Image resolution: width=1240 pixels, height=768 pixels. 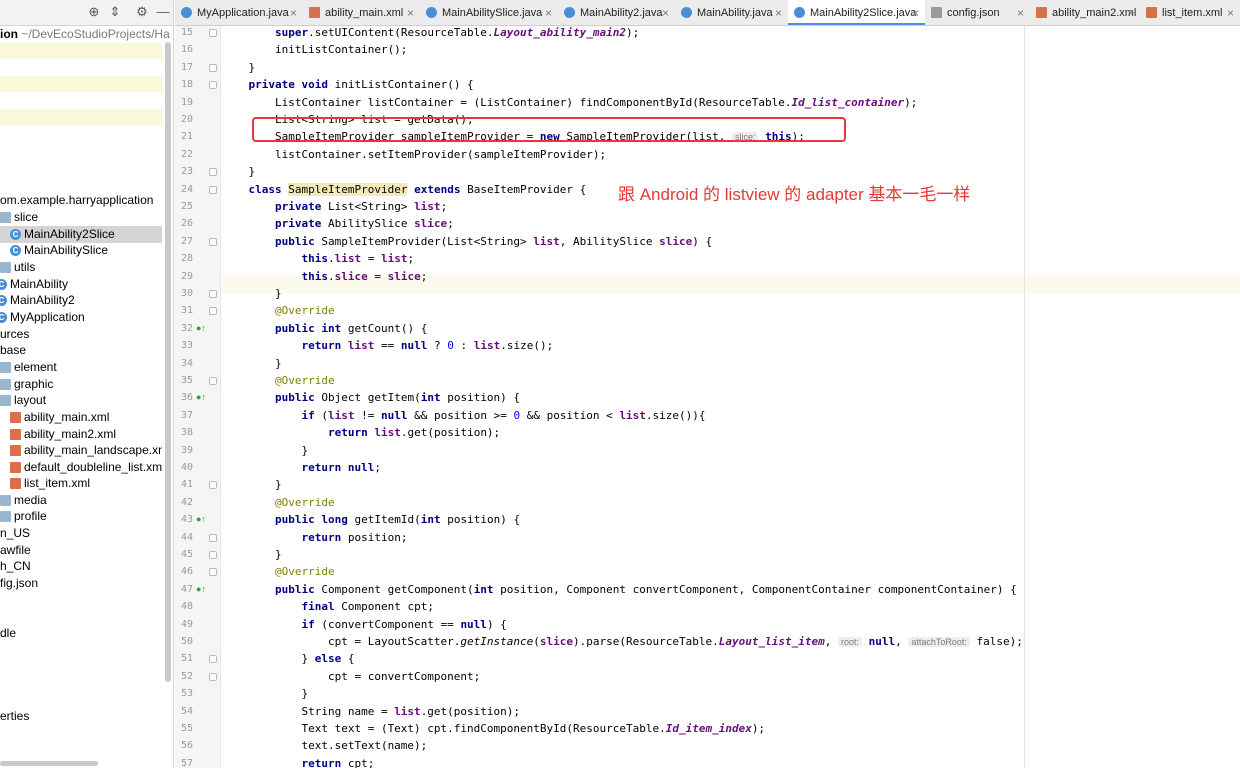 What do you see at coordinates (81, 250) in the screenshot?
I see `tree-item: C MainAbilitySlice` at bounding box center [81, 250].